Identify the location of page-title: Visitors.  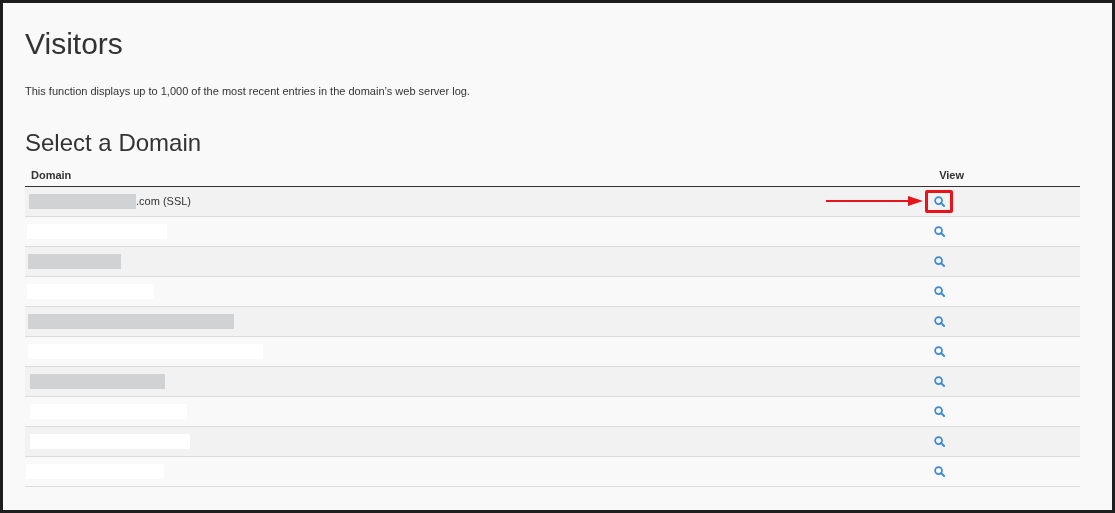
(74, 44).